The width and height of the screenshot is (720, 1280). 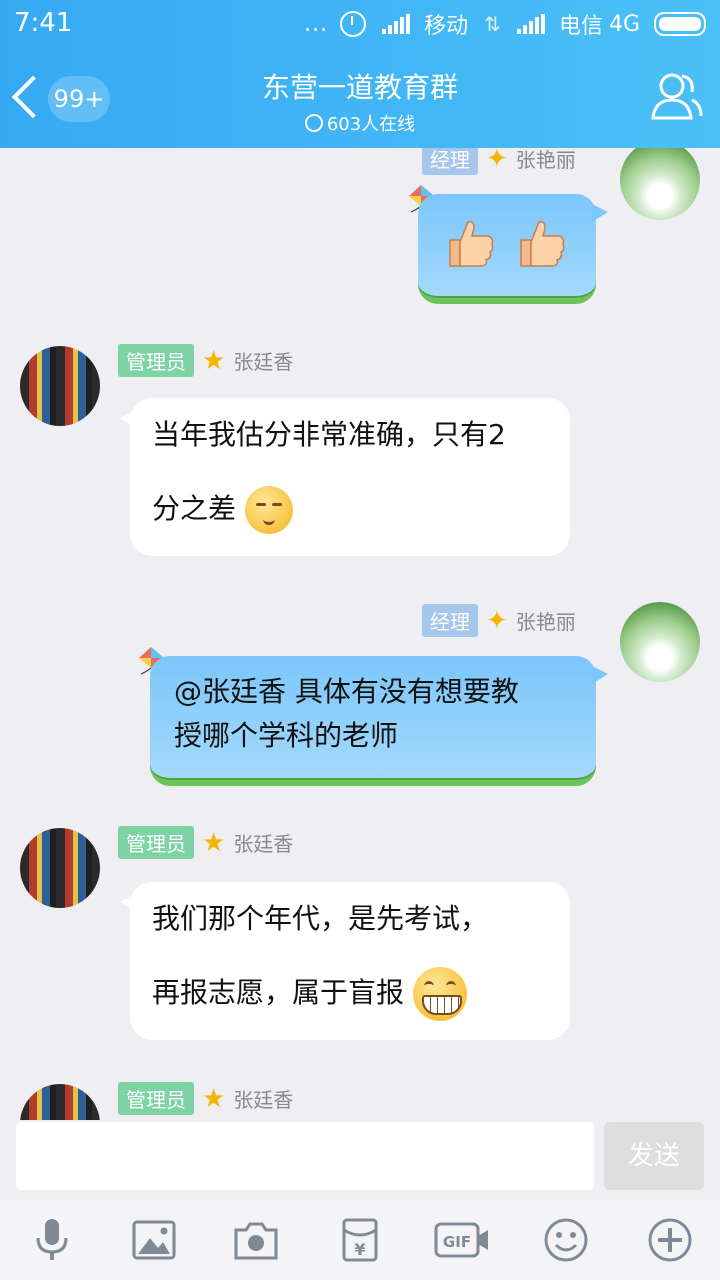 I want to click on send-button: 发送, so click(x=654, y=1156).